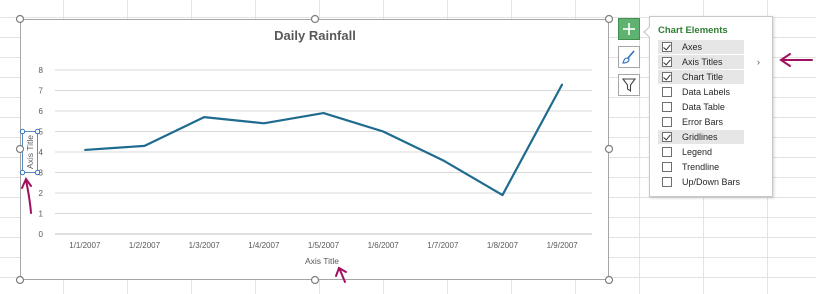 The width and height of the screenshot is (816, 294). I want to click on panel-title: Chart Elements, so click(693, 30).